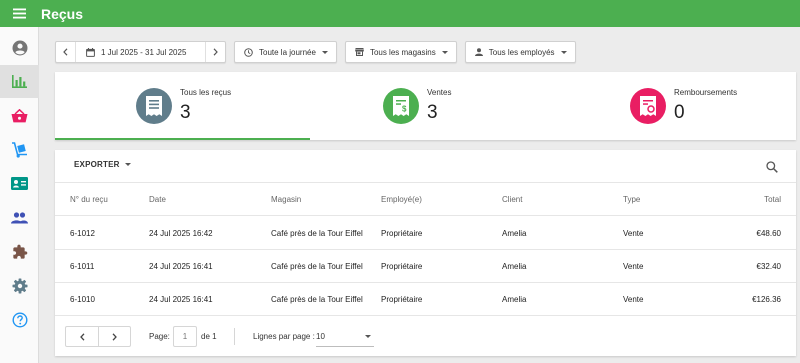 The image size is (800, 363). I want to click on sidebar-item-settings, so click(19, 285).